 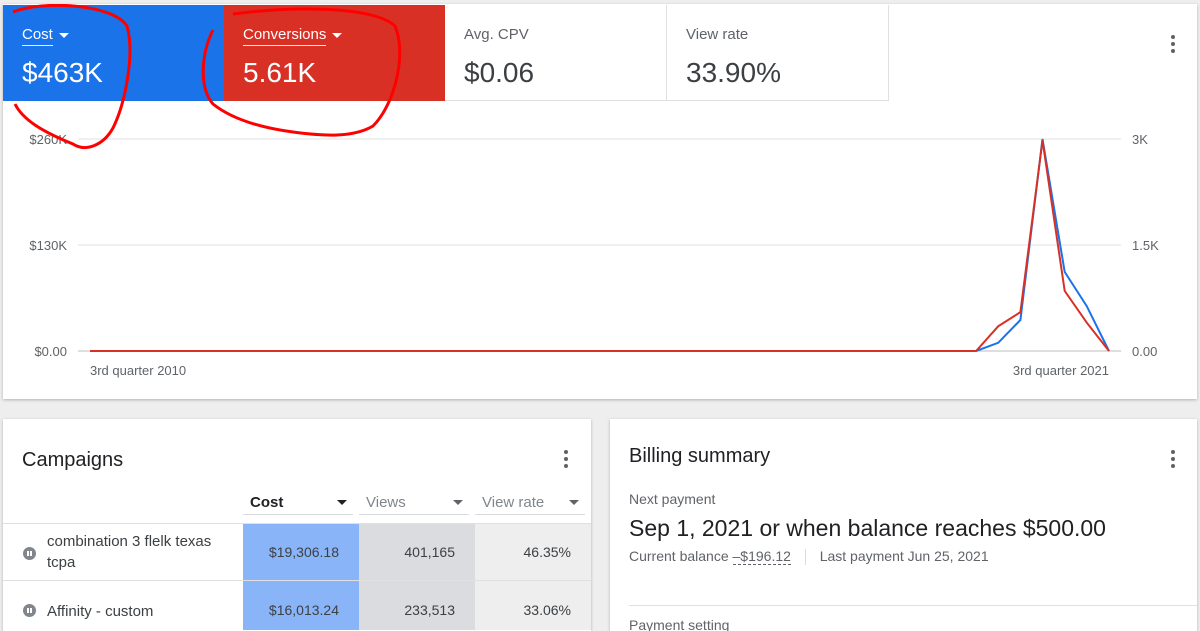 What do you see at coordinates (417, 552) in the screenshot?
I see `cell-views: 401,165` at bounding box center [417, 552].